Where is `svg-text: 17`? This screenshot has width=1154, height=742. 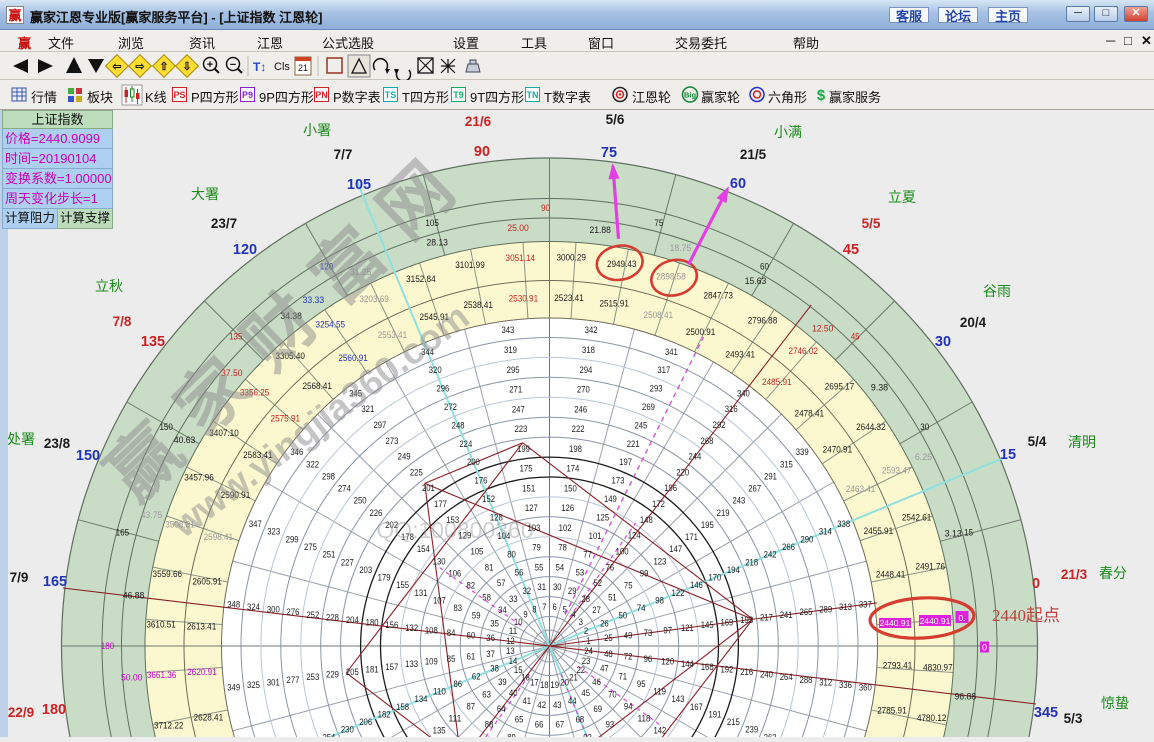
svg-text: 17 is located at coordinates (534, 683).